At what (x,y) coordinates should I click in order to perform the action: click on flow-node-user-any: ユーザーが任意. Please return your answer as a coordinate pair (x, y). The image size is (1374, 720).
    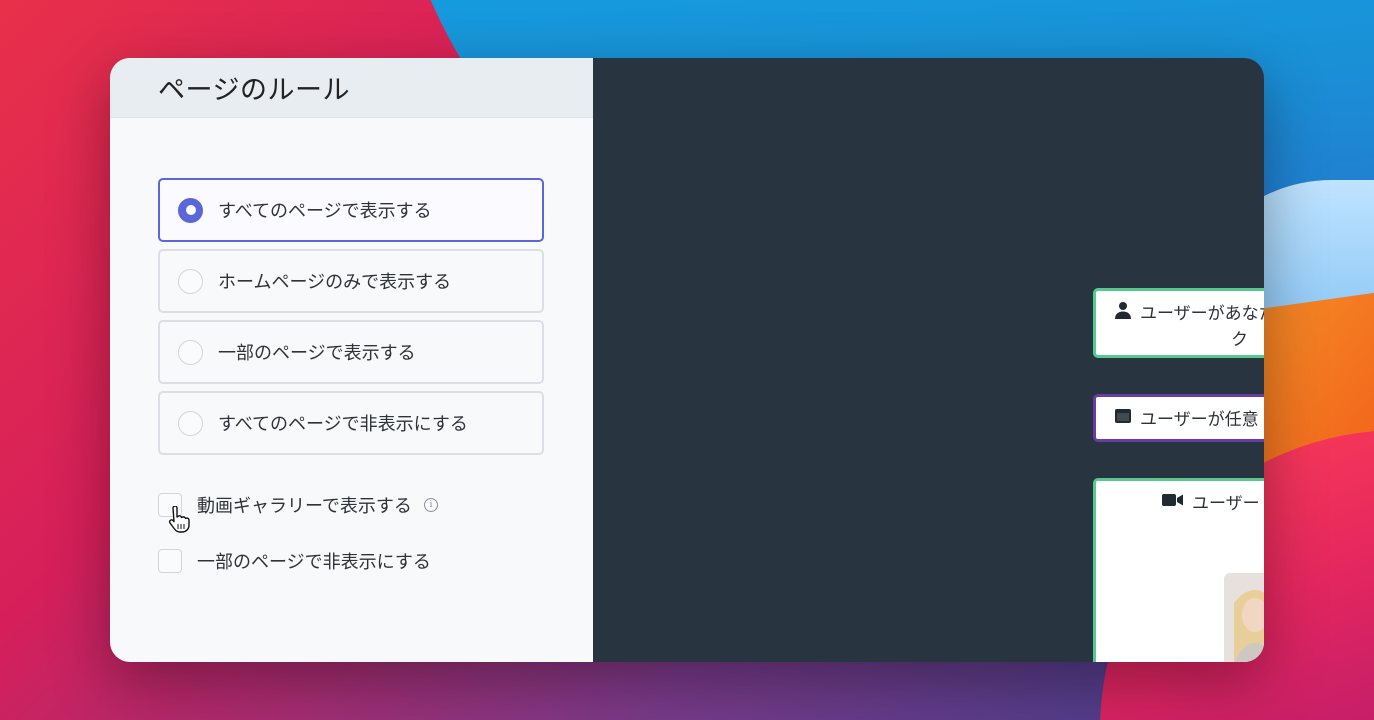
    Looking at the image, I should click on (1178, 418).